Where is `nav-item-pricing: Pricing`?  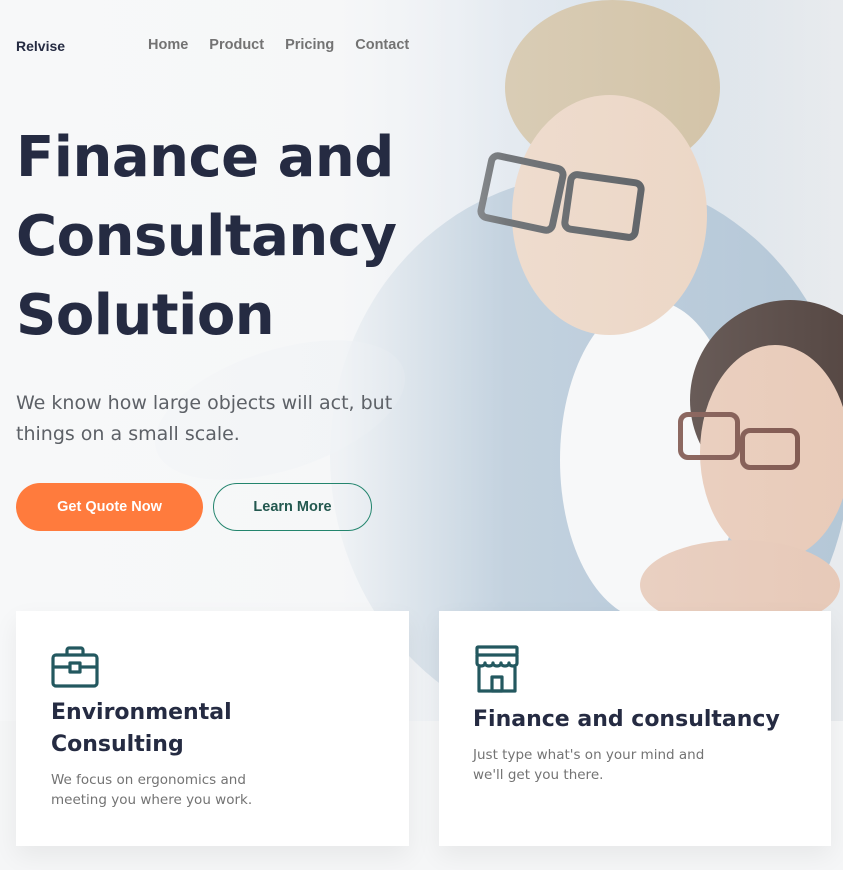 nav-item-pricing: Pricing is located at coordinates (309, 45).